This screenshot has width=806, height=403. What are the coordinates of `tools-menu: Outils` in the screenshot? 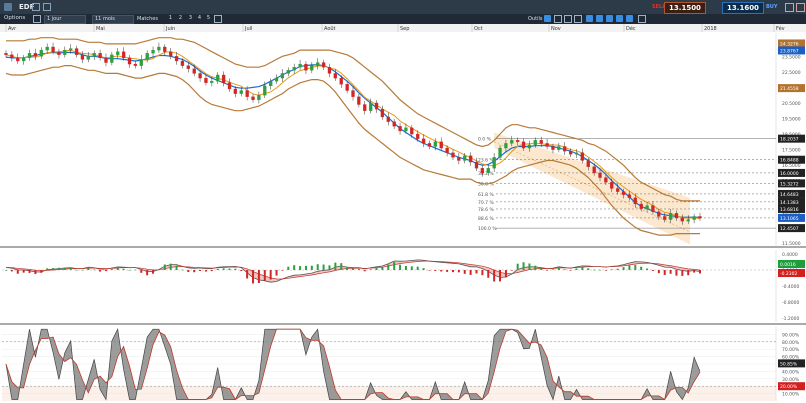 It's located at (535, 19).